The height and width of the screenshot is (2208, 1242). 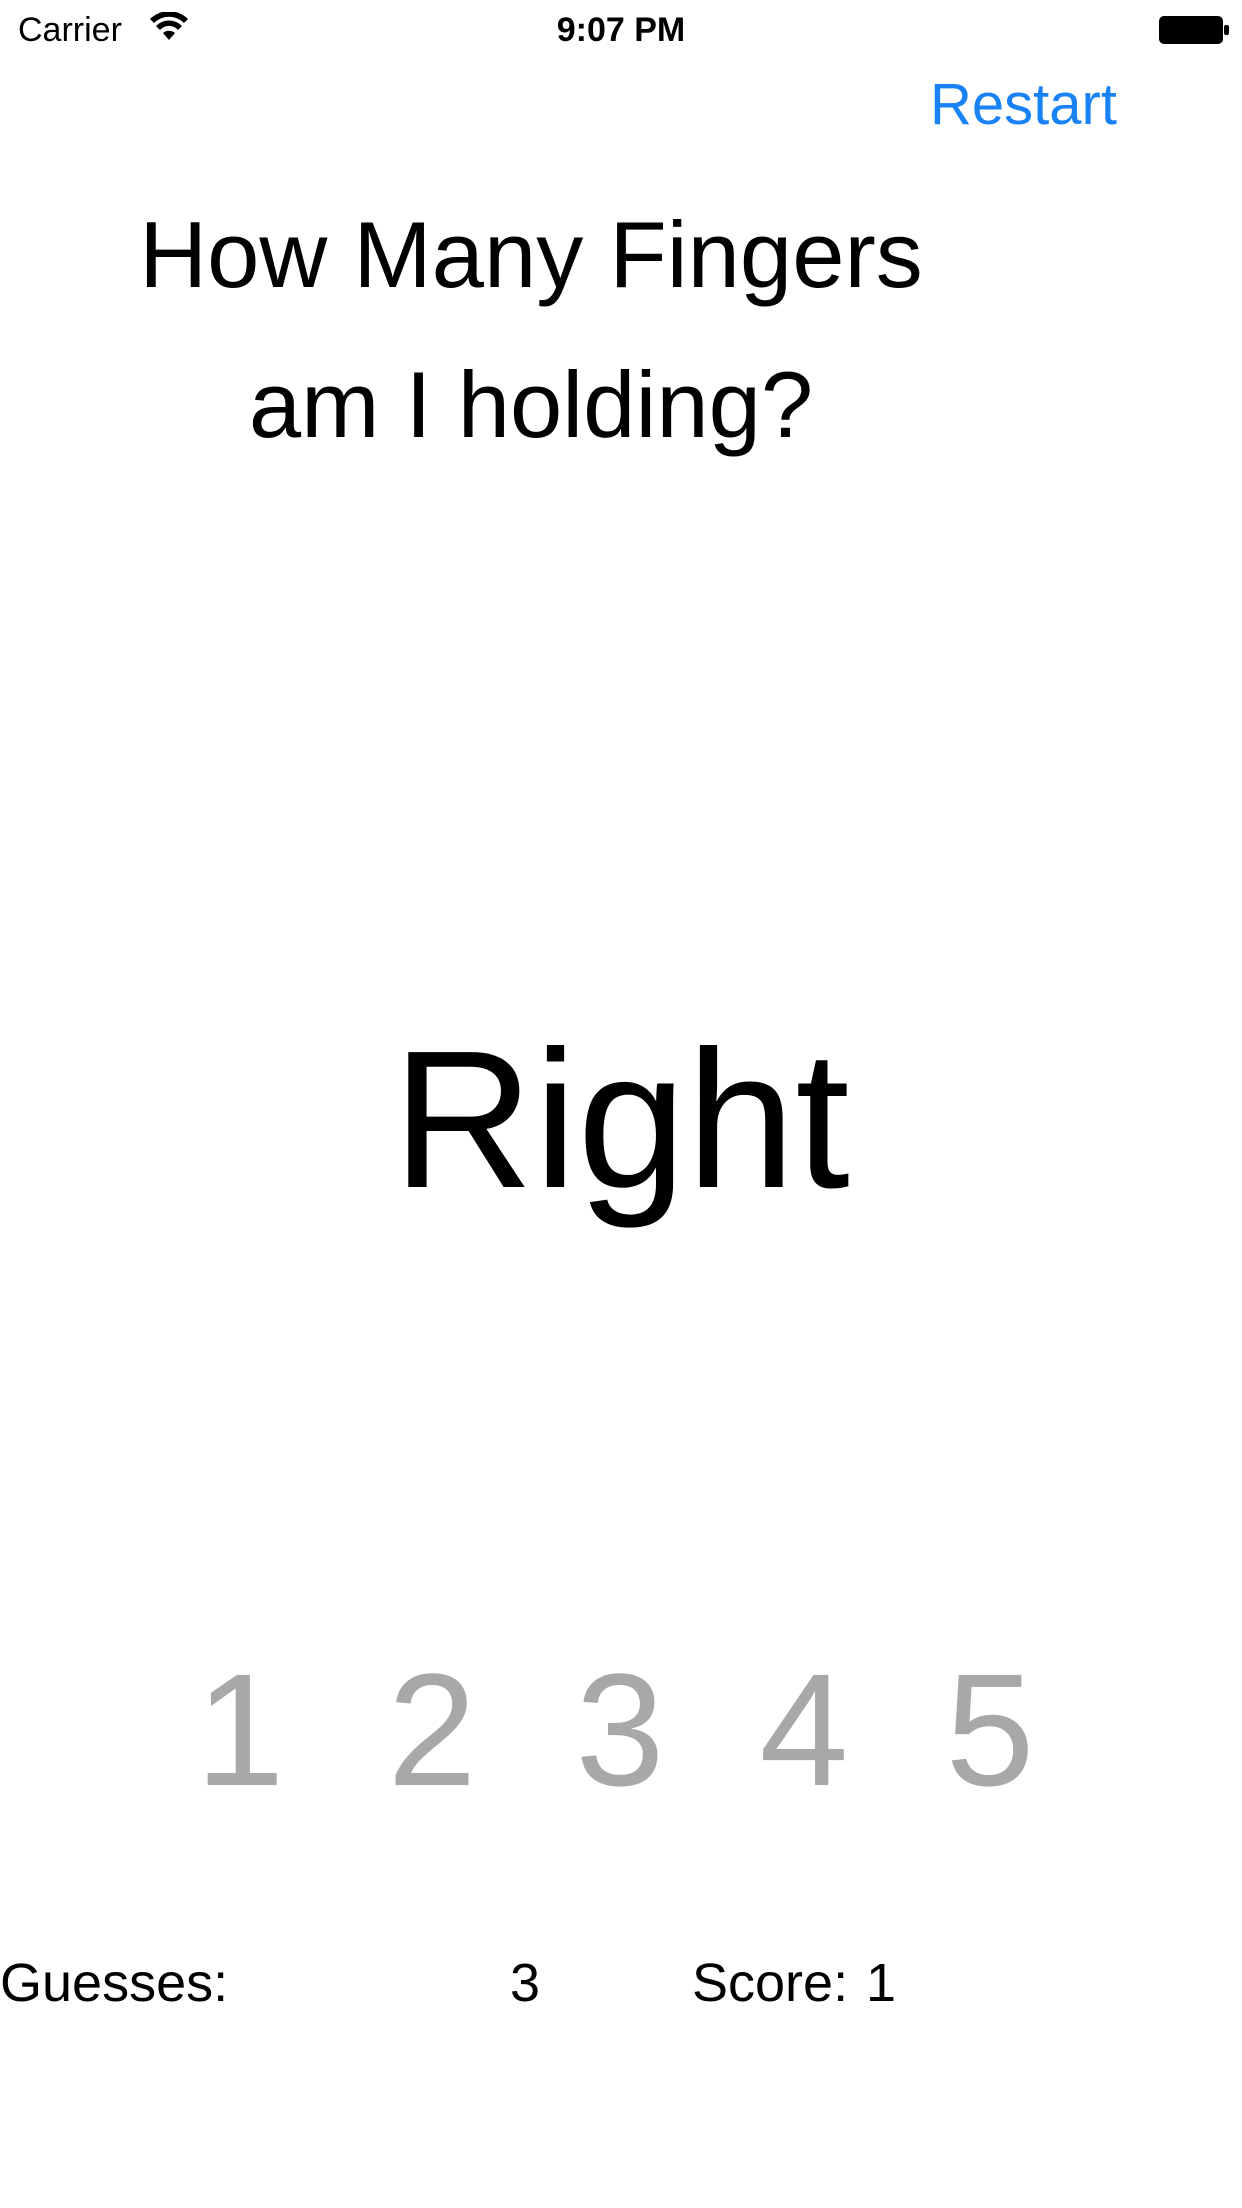 I want to click on finger-button-4: 4, so click(x=804, y=1730).